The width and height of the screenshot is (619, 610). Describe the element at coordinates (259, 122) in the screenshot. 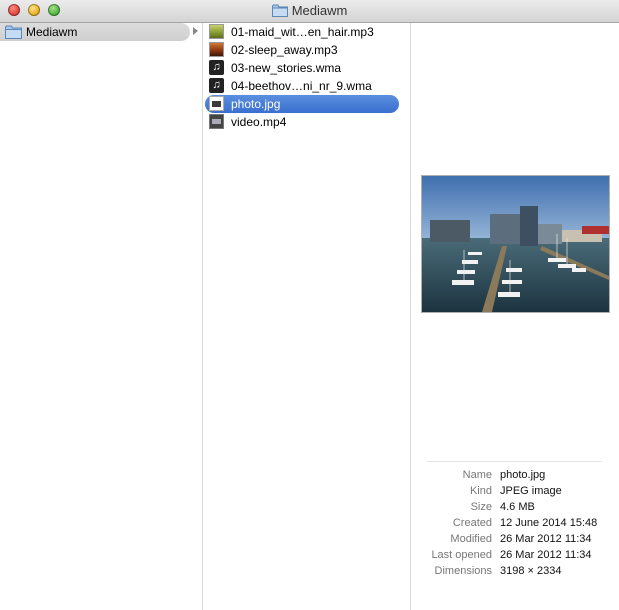

I see `file-name: video.mp4` at that location.